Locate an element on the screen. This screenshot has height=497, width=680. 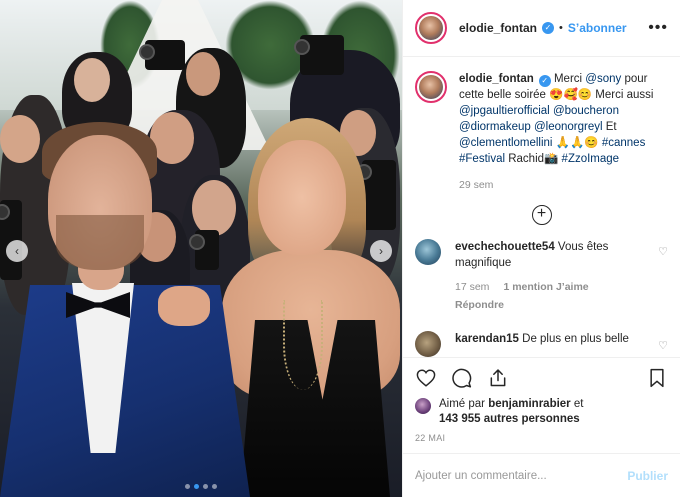
caption-username: elodie_fontan is located at coordinates (496, 79).